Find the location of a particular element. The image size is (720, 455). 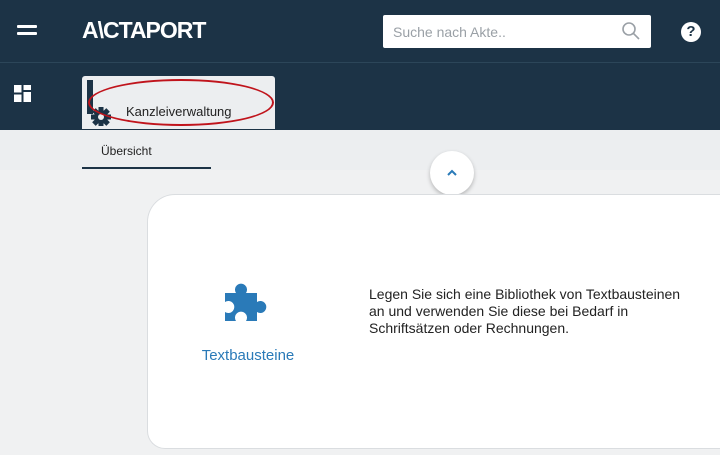

tab-label: Kanzleiverwaltung is located at coordinates (179, 111).